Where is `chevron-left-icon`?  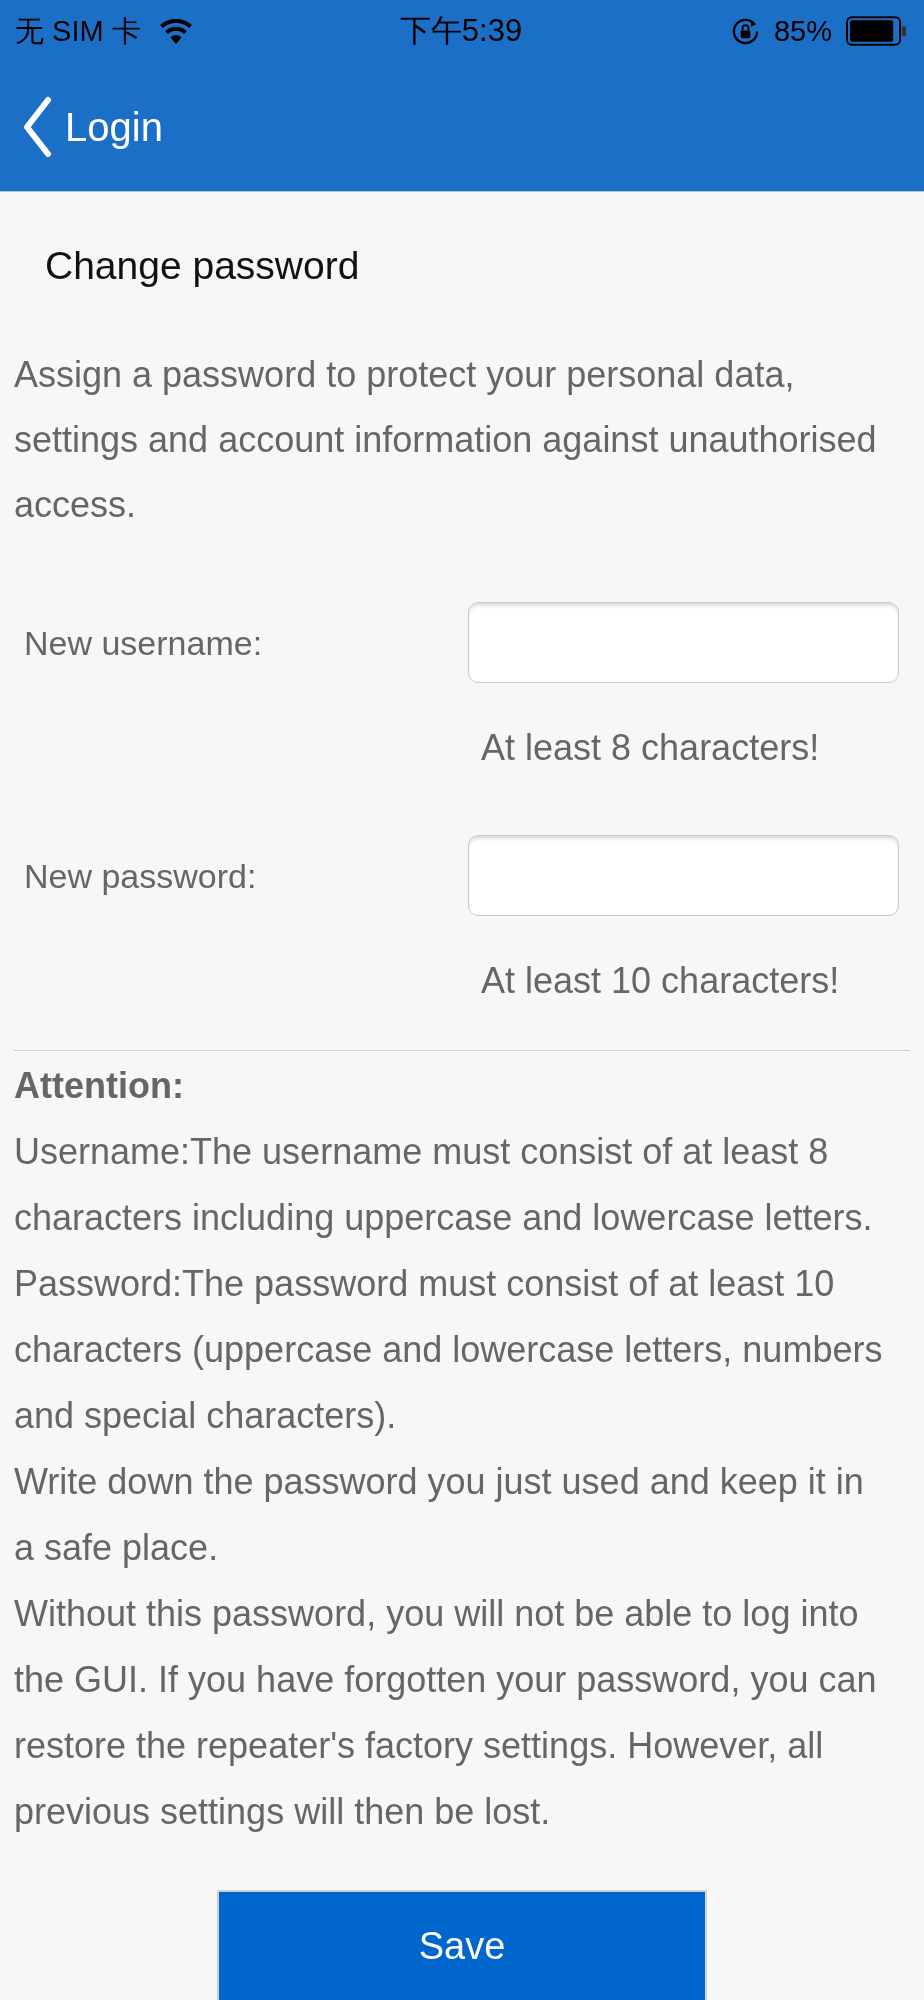
chevron-left-icon is located at coordinates (37, 126).